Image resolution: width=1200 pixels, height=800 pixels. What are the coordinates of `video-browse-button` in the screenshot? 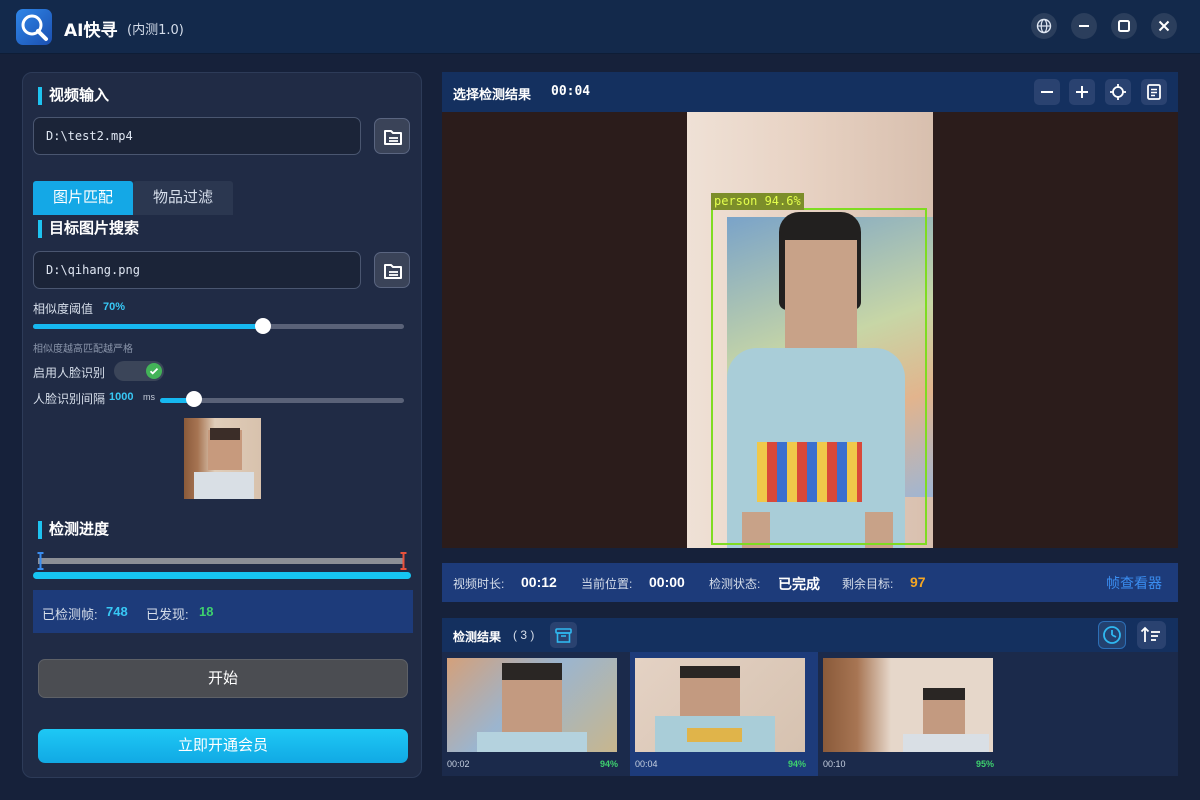 It's located at (392, 136).